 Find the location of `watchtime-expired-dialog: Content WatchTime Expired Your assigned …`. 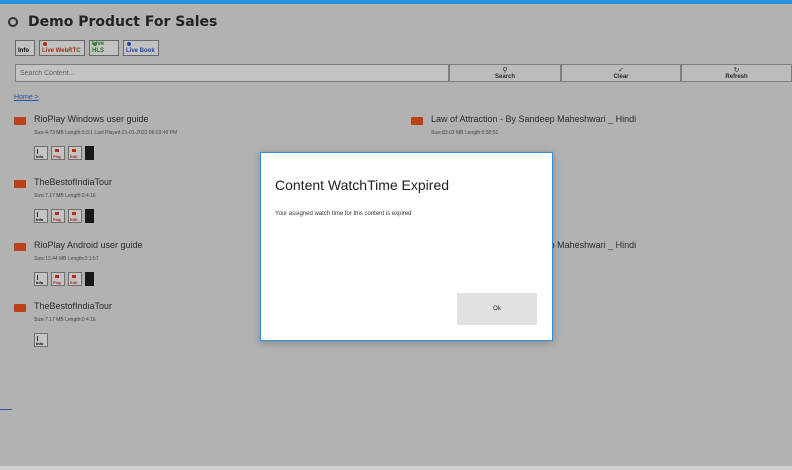

watchtime-expired-dialog: Content WatchTime Expired Your assigned … is located at coordinates (406, 246).